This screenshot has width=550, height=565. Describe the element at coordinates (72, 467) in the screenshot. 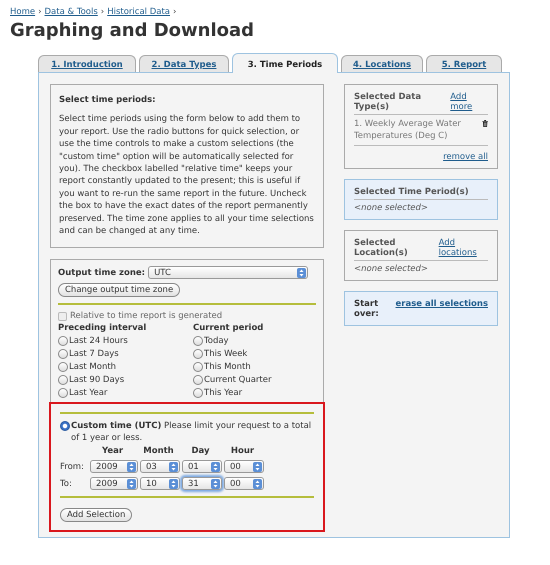

I see `row-label: From:` at that location.